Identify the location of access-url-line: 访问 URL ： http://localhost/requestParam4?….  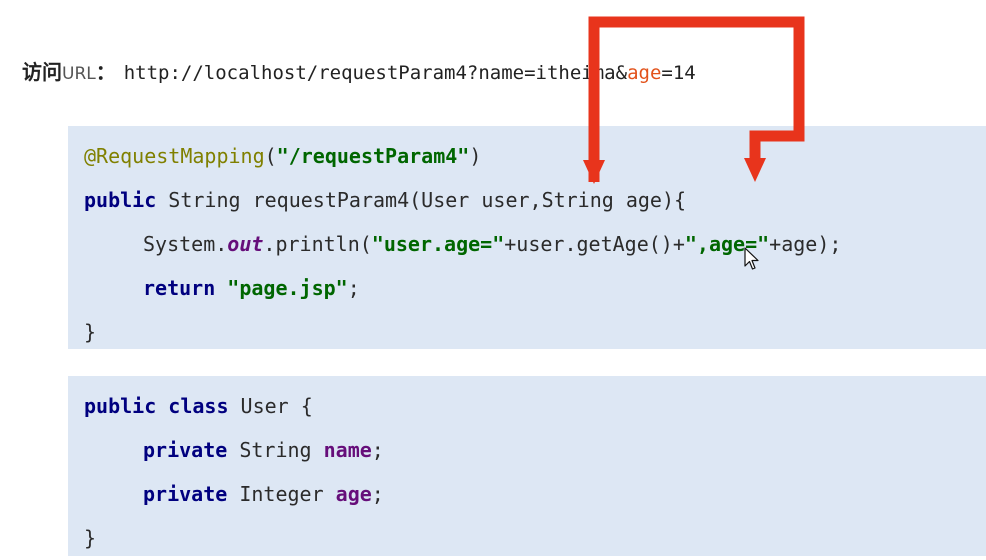
(359, 71).